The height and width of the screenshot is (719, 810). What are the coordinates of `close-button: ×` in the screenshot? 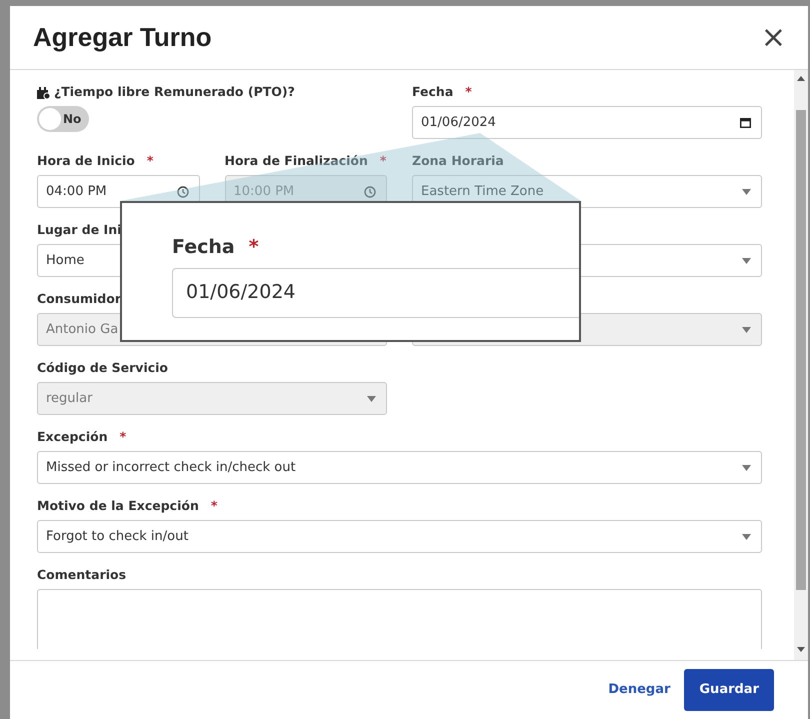 It's located at (773, 37).